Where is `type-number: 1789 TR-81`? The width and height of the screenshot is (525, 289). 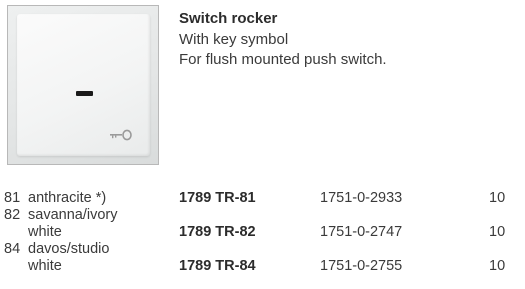
type-number: 1789 TR-81 is located at coordinates (217, 198).